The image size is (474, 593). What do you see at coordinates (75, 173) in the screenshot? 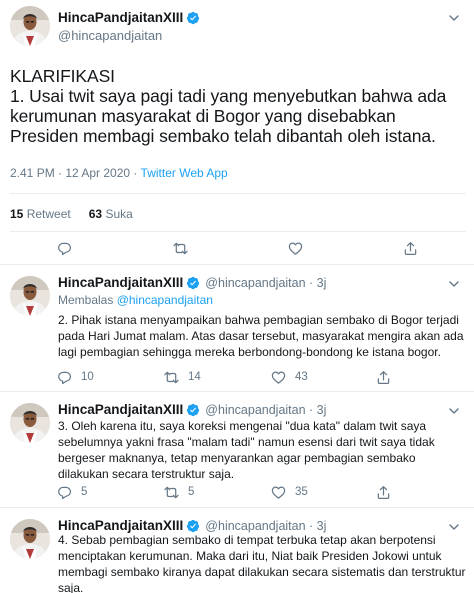
I see `tweet-time-date: 2.41 PM · 12 Apr 2020 ·` at bounding box center [75, 173].